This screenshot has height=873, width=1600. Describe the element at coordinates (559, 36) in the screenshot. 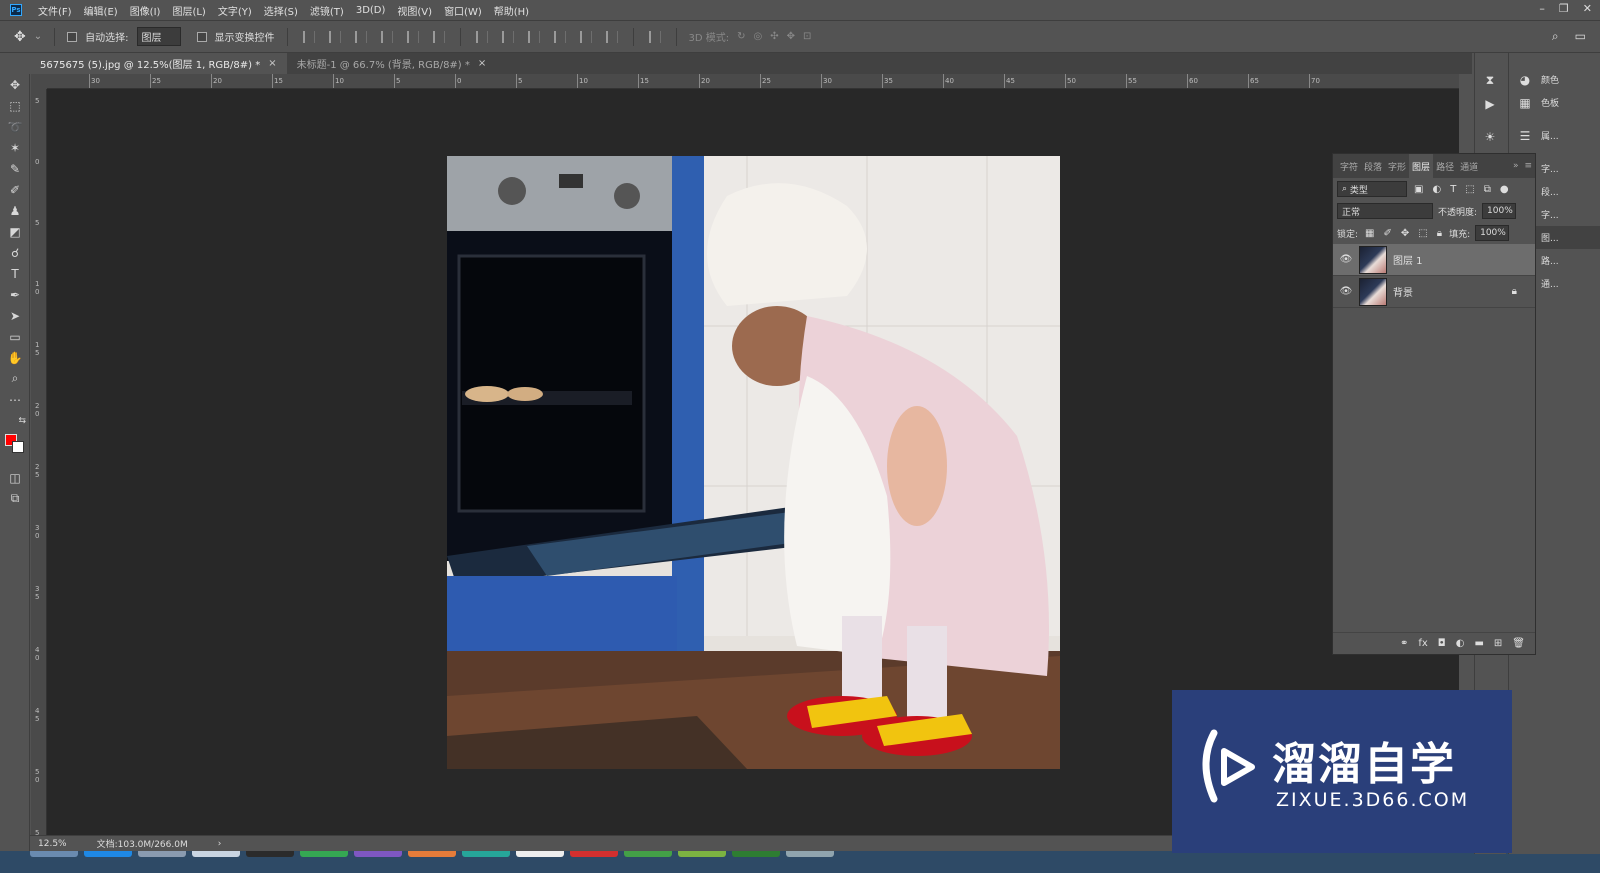

I see `distribute-left-icon` at that location.